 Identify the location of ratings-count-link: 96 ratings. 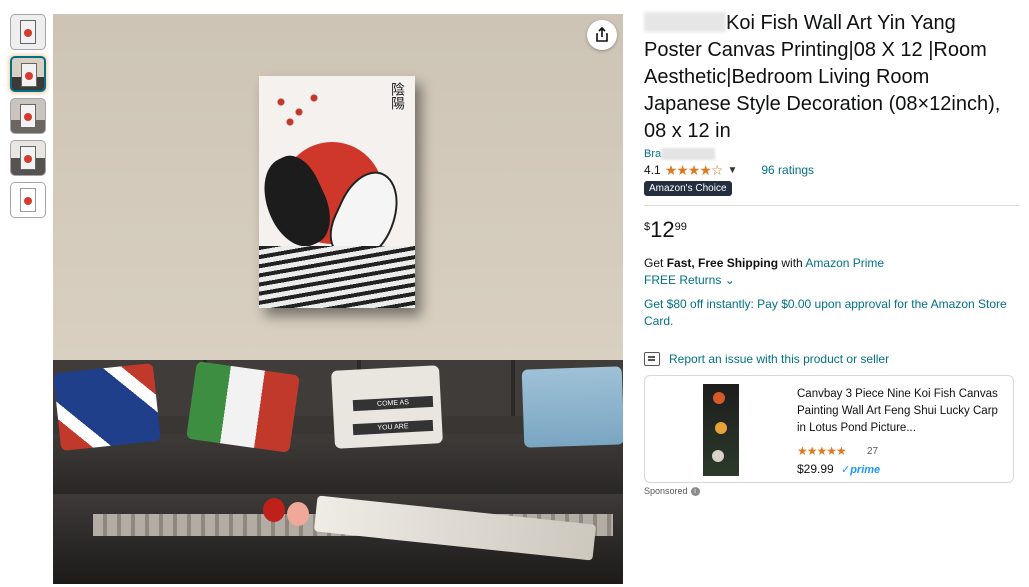
(787, 170).